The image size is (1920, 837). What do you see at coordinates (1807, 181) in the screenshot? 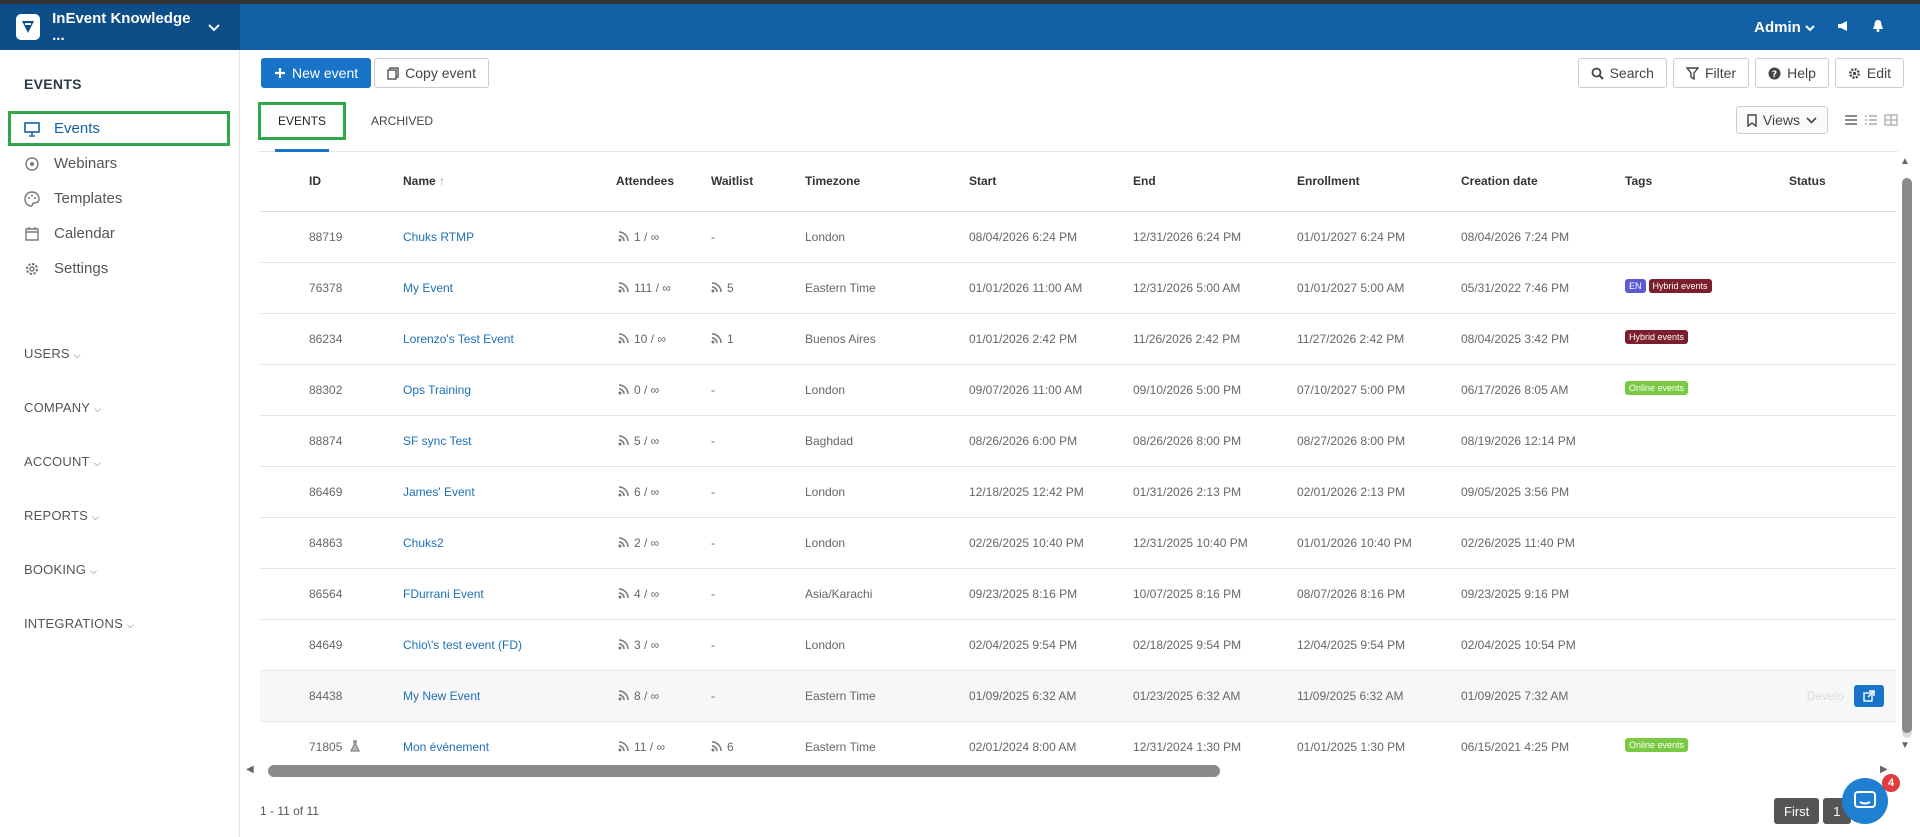
I see `column-header-status: Status` at bounding box center [1807, 181].